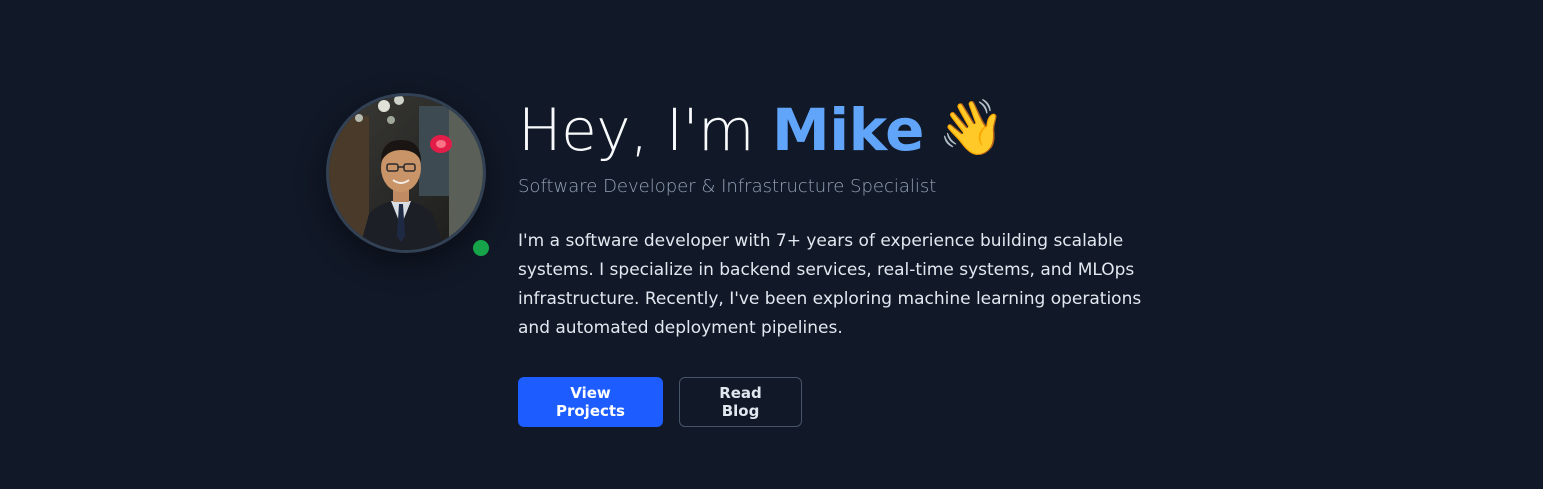 The width and height of the screenshot is (1543, 489). I want to click on avatar-photo, so click(406, 173).